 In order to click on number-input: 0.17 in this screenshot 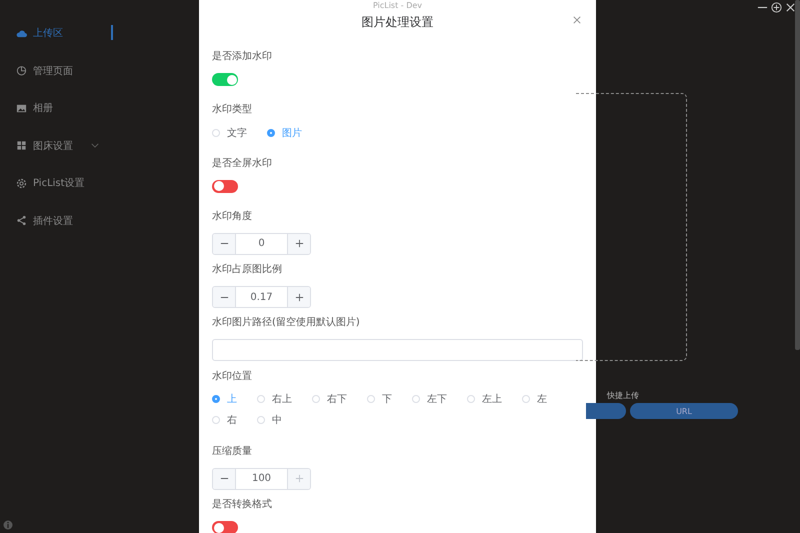, I will do `click(261, 297)`.